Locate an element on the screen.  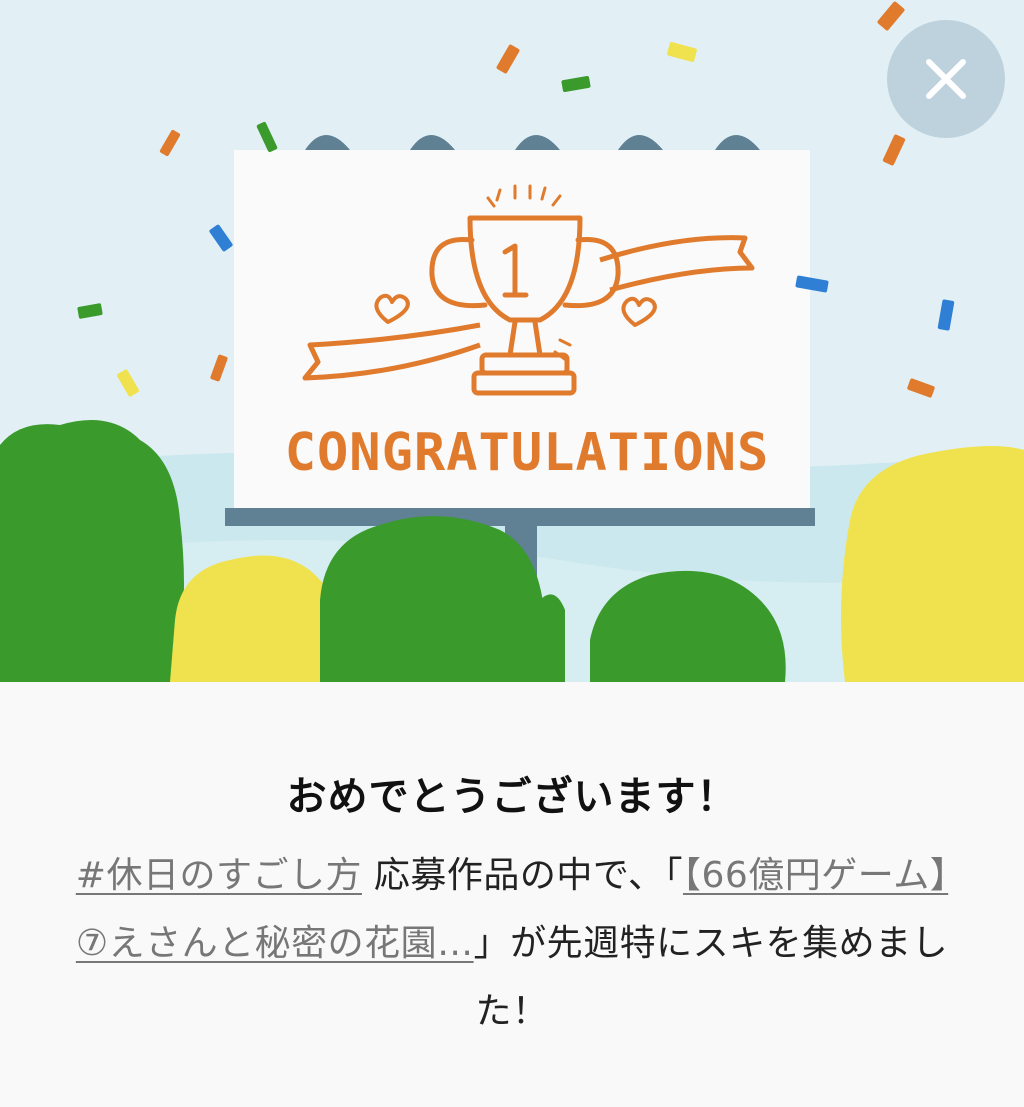
close-button is located at coordinates (946, 79).